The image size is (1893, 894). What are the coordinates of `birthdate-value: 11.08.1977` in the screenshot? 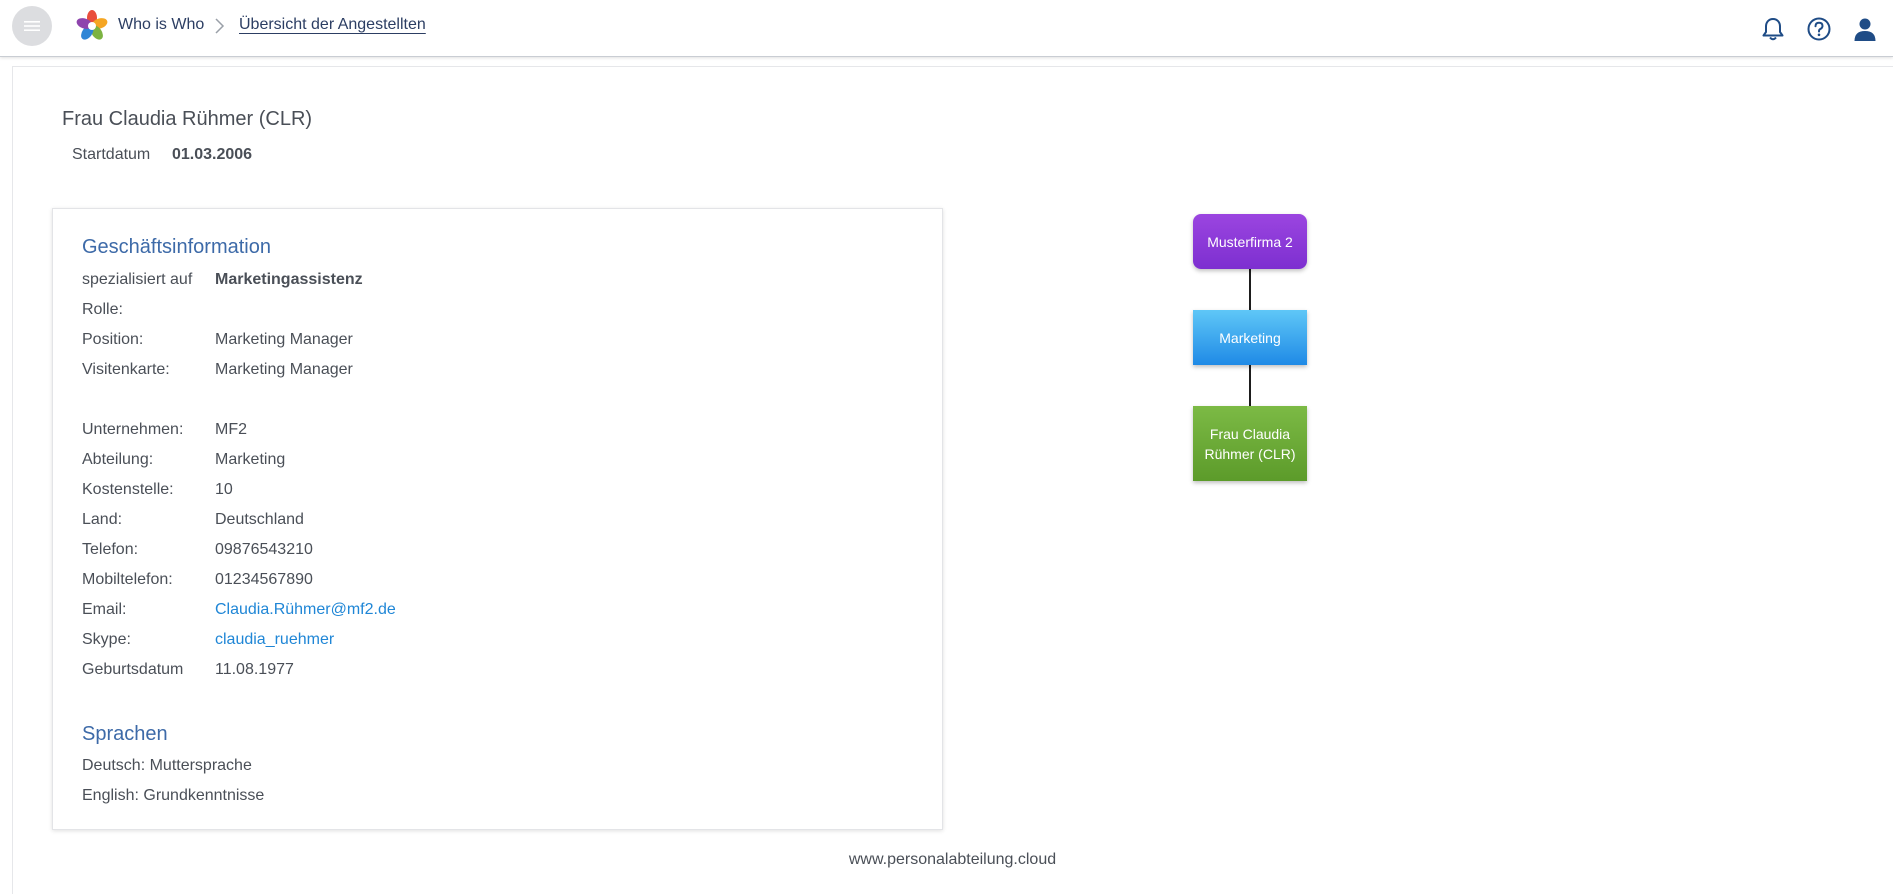 It's located at (254, 669).